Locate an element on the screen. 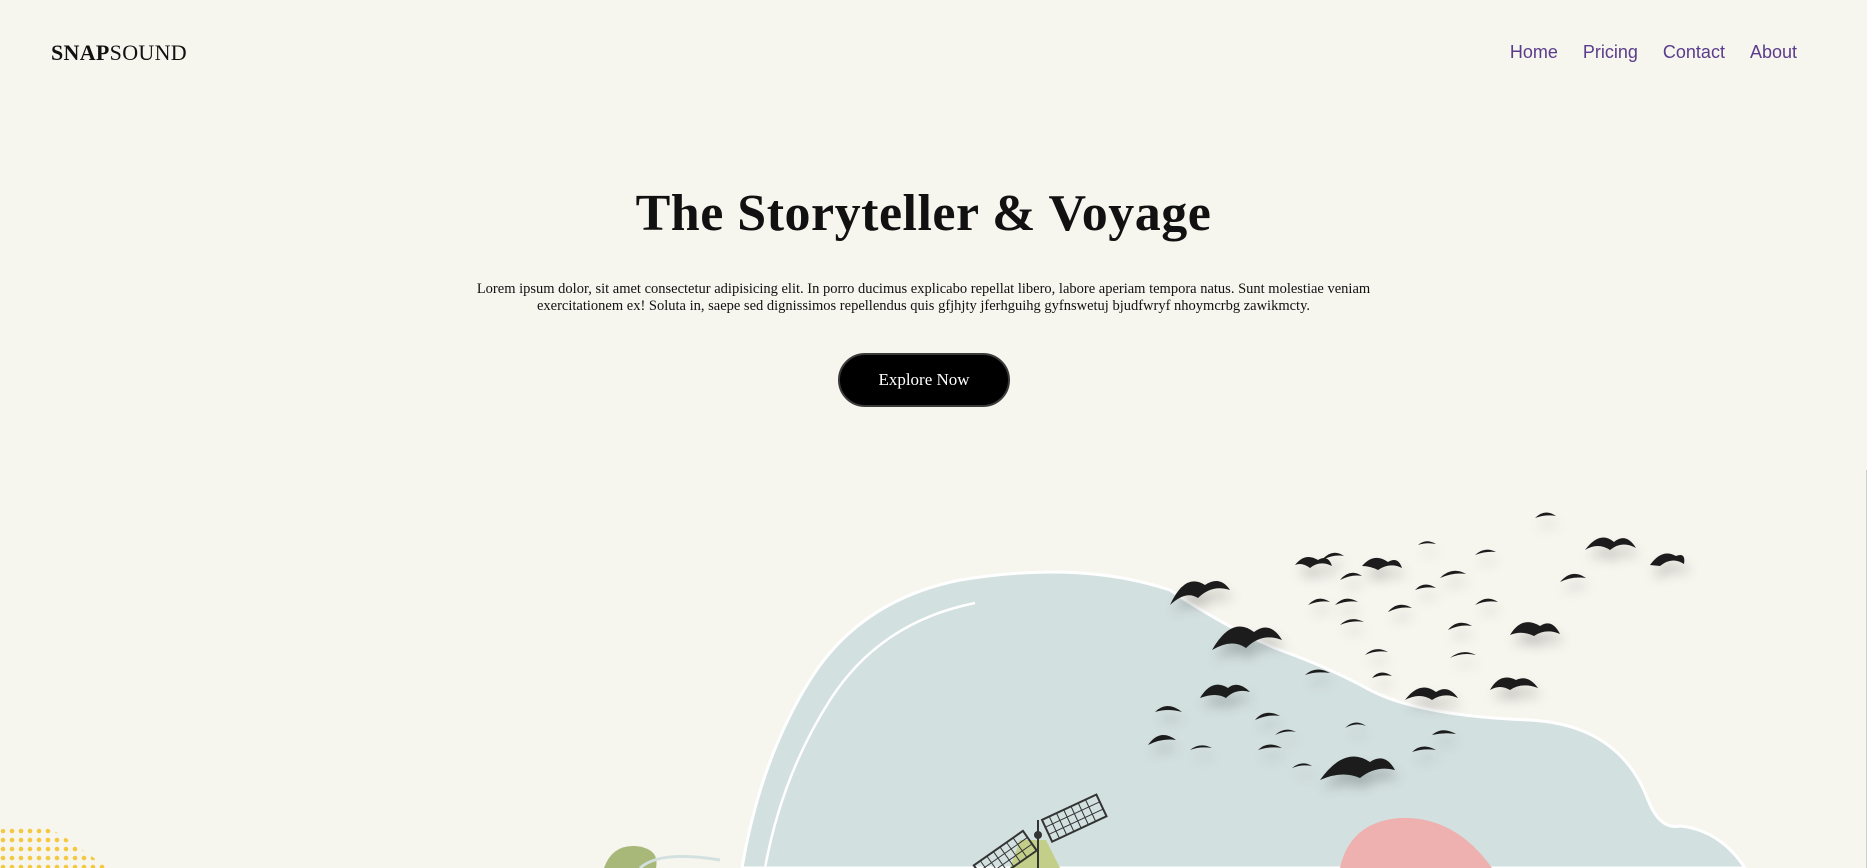  logo-regular-text: SOUND is located at coordinates (148, 52).